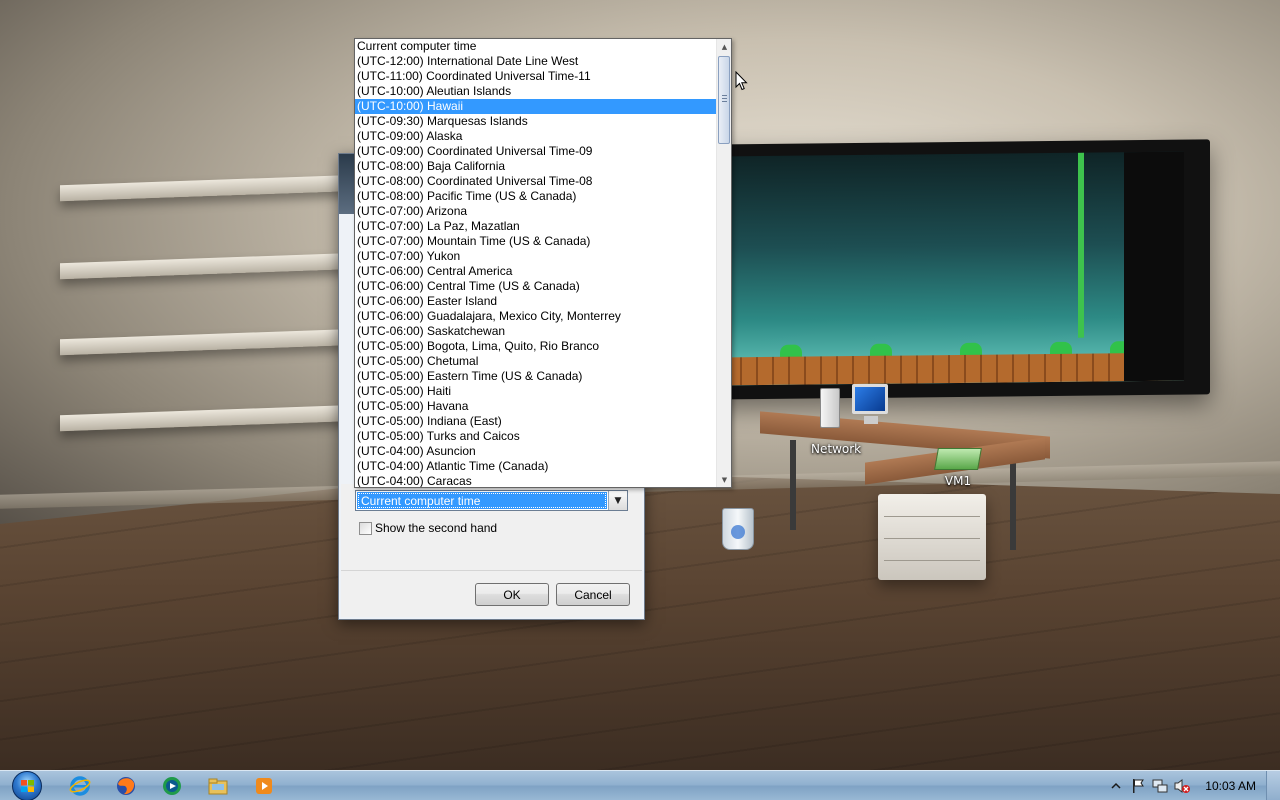  I want to click on network-icon-label: Network, so click(836, 449).